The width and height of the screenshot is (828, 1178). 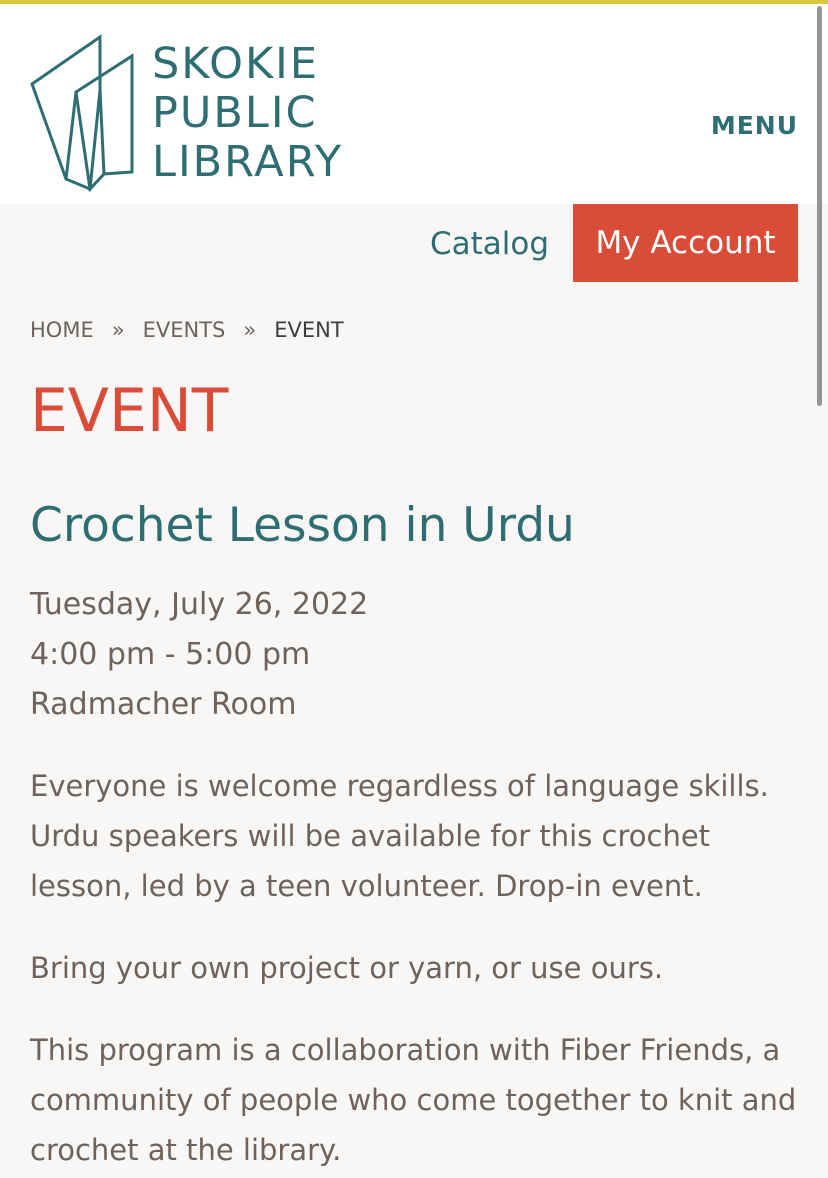 What do you see at coordinates (170, 654) in the screenshot?
I see `event-time: 4:00 pm - 5:00 pm` at bounding box center [170, 654].